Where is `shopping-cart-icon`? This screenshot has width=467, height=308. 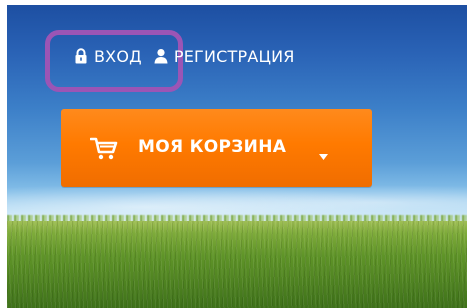 shopping-cart-icon is located at coordinates (103, 149).